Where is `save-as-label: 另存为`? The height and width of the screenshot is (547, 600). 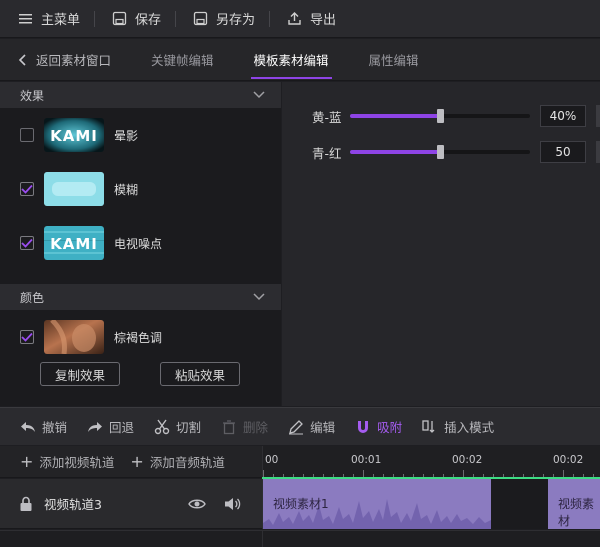 save-as-label: 另存为 is located at coordinates (236, 20).